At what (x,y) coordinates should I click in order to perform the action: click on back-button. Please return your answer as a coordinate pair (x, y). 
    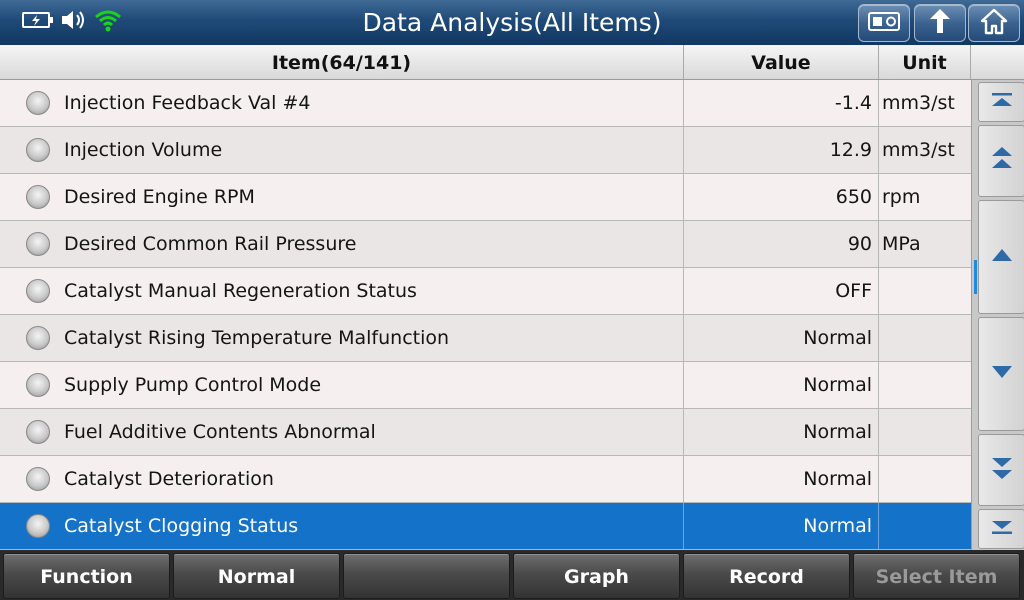
    Looking at the image, I should click on (940, 23).